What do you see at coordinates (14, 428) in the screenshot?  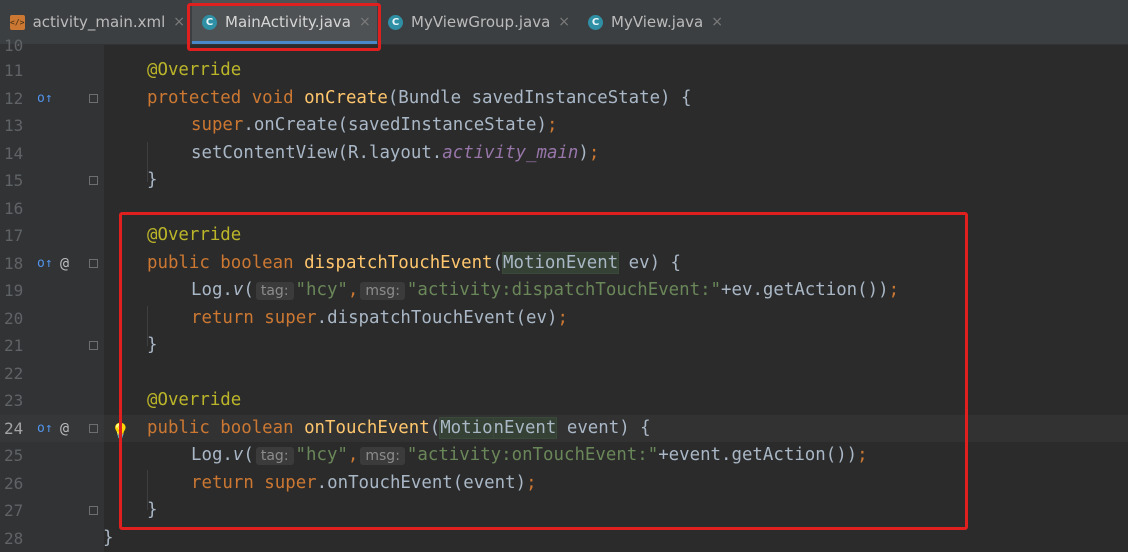 I see `line-number: 24` at bounding box center [14, 428].